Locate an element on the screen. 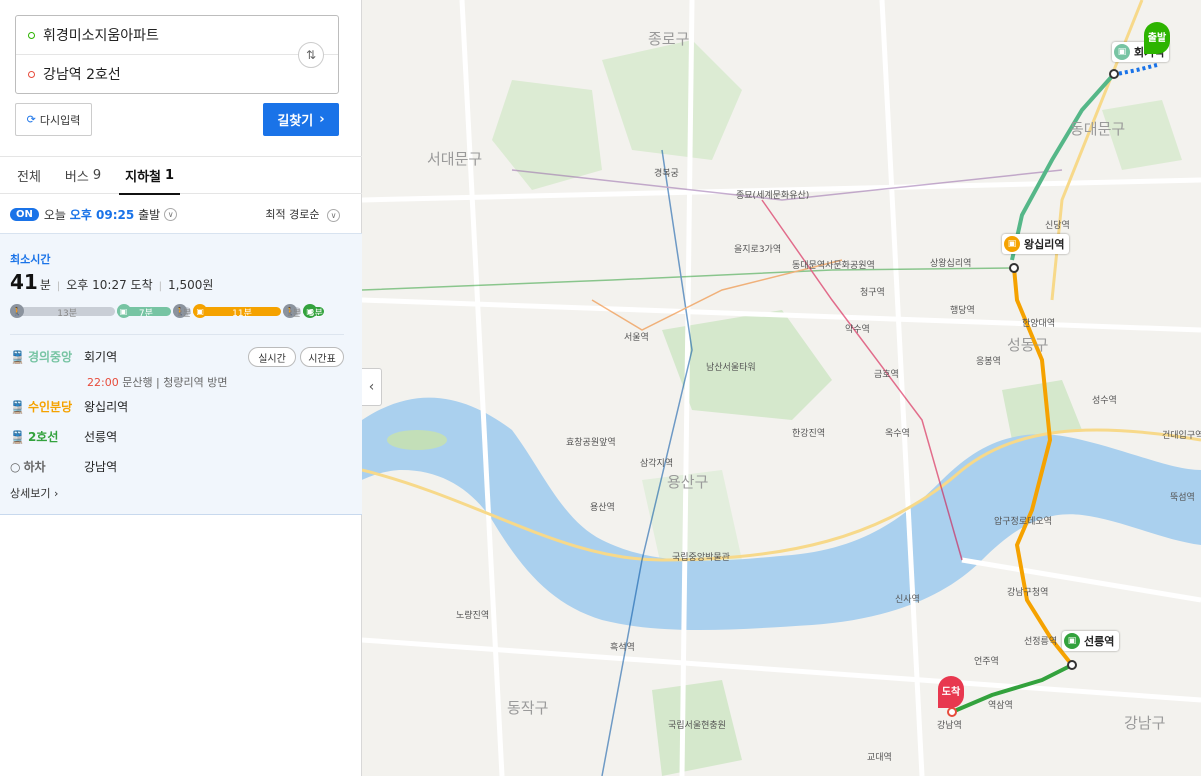  step-row: 🚆 2호선 선릉역 is located at coordinates (63, 436).